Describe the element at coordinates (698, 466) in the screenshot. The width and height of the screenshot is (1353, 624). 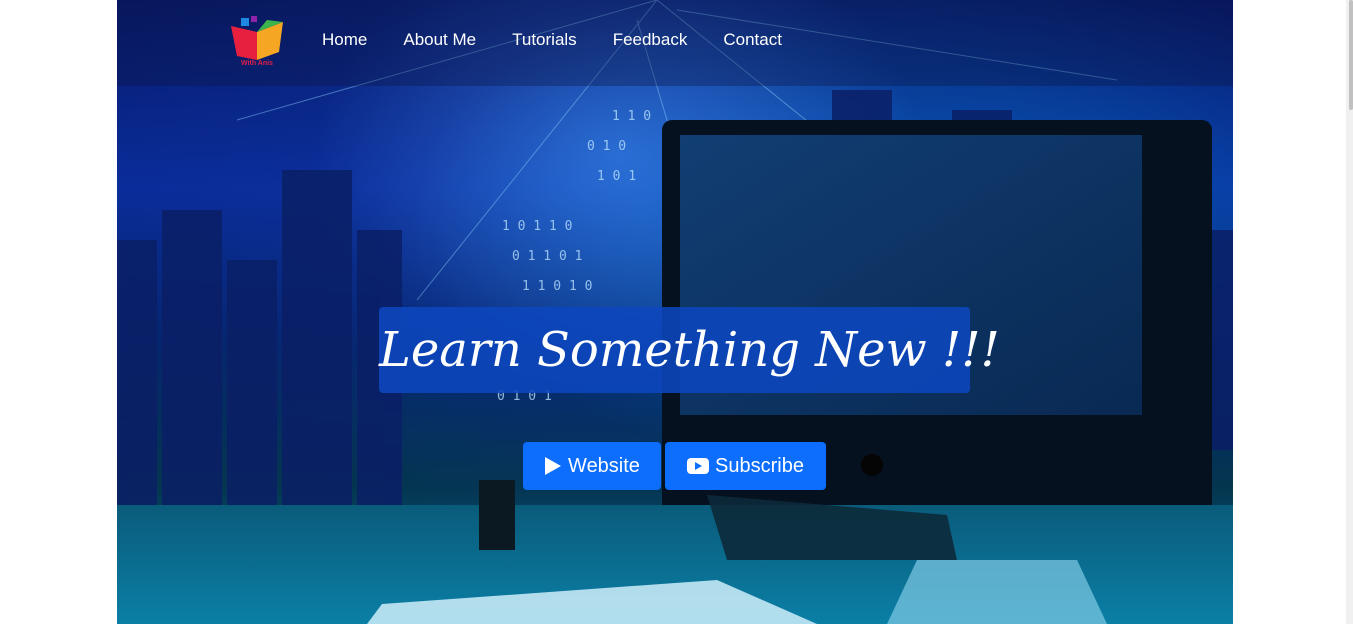
I see `youtube-icon` at that location.